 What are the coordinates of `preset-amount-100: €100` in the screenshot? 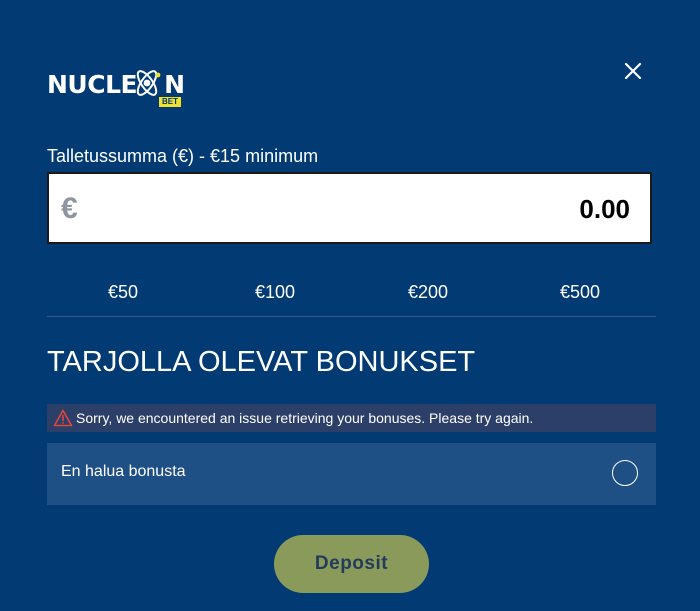 It's located at (275, 292).